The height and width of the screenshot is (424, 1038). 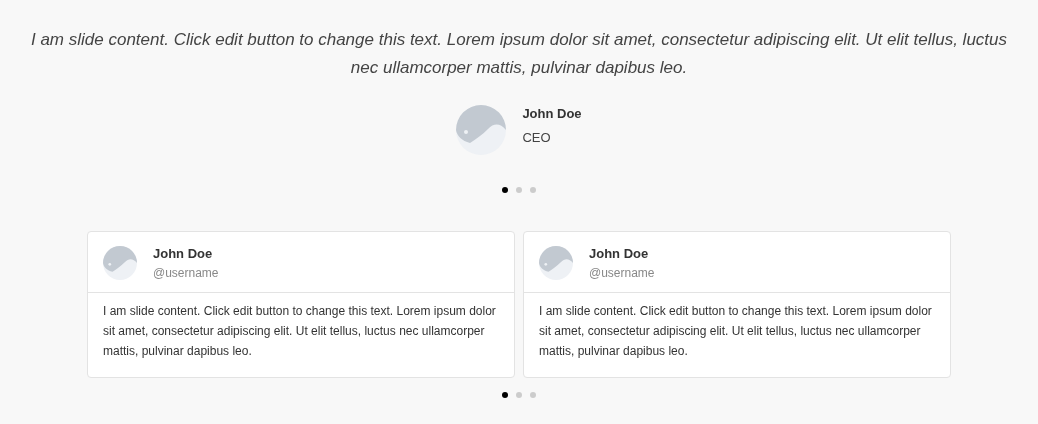 What do you see at coordinates (519, 54) in the screenshot?
I see `testimonial-quote: I am slide content. Click edit button to change this text. Lorem ipsum dolor sit amet, consectetur adipiscing elit. Ut elit tellus, luctus nec ullamcorper mattis, pulvinar dapibus leo.` at bounding box center [519, 54].